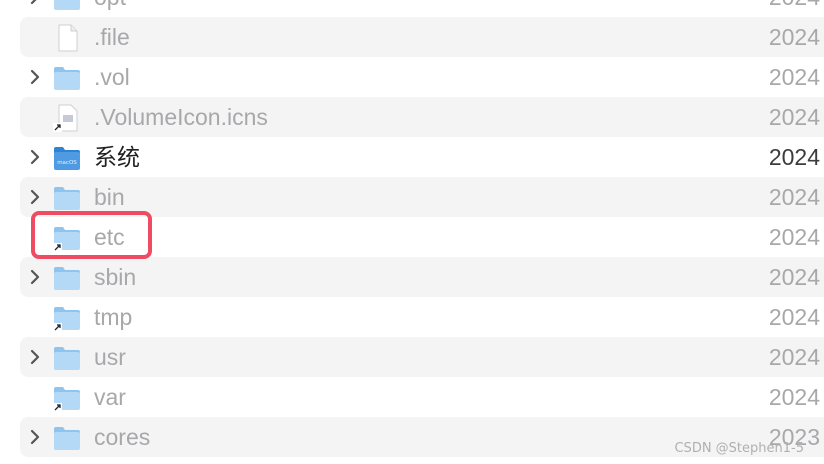 The width and height of the screenshot is (824, 464). What do you see at coordinates (91, 235) in the screenshot?
I see `highlight-box-etc` at bounding box center [91, 235].